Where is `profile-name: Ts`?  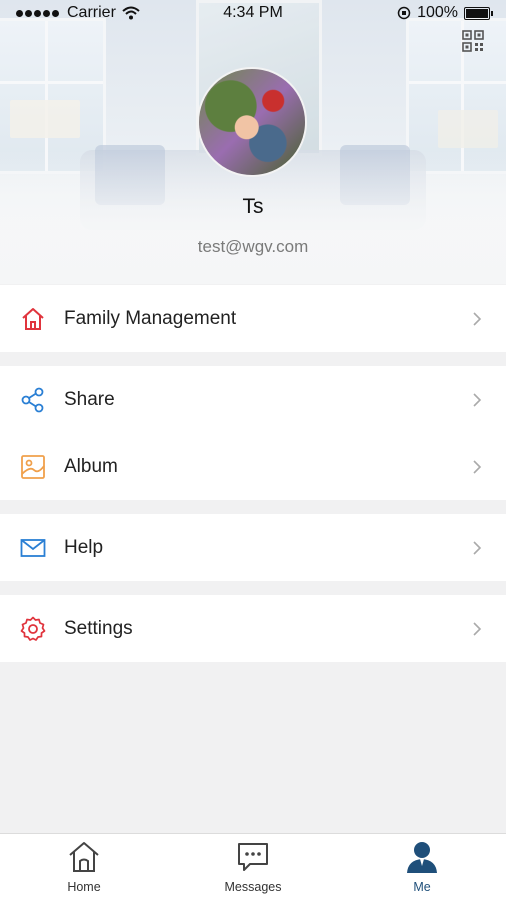
profile-name: Ts is located at coordinates (253, 206).